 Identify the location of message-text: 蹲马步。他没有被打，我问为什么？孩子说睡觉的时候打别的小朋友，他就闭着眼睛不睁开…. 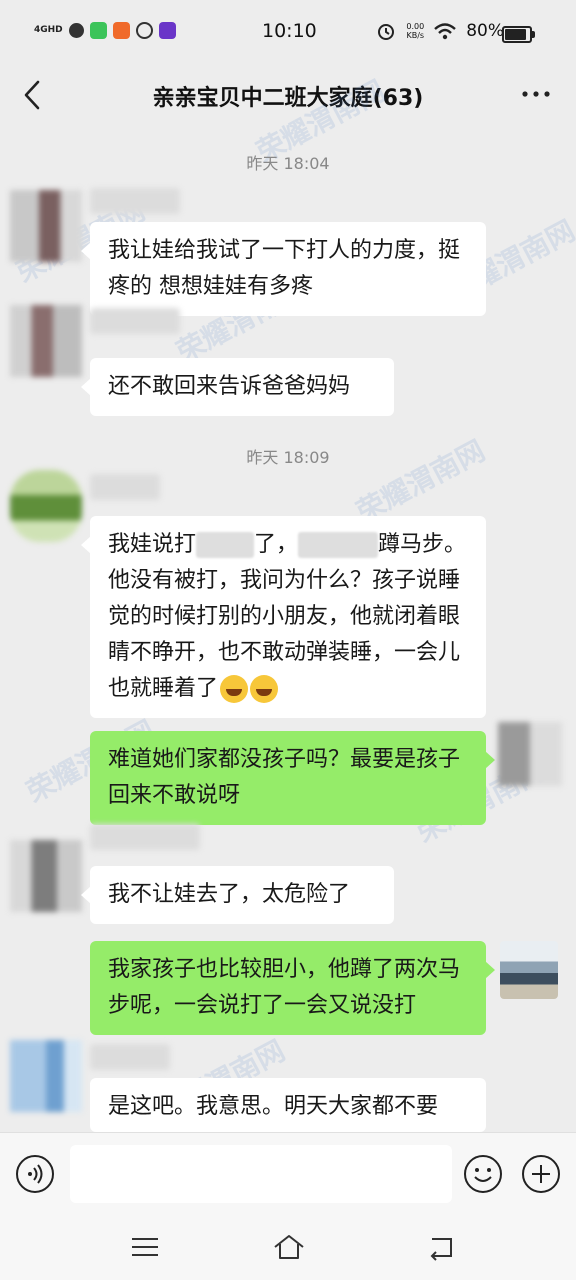
(287, 616).